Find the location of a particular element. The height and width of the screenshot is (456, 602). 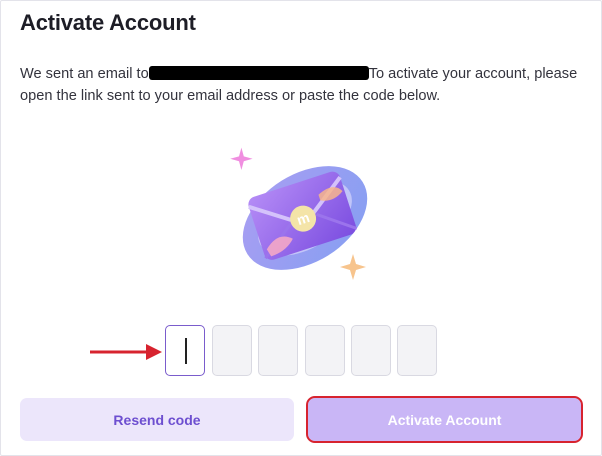

resend-code-button: Resend code is located at coordinates (157, 419).